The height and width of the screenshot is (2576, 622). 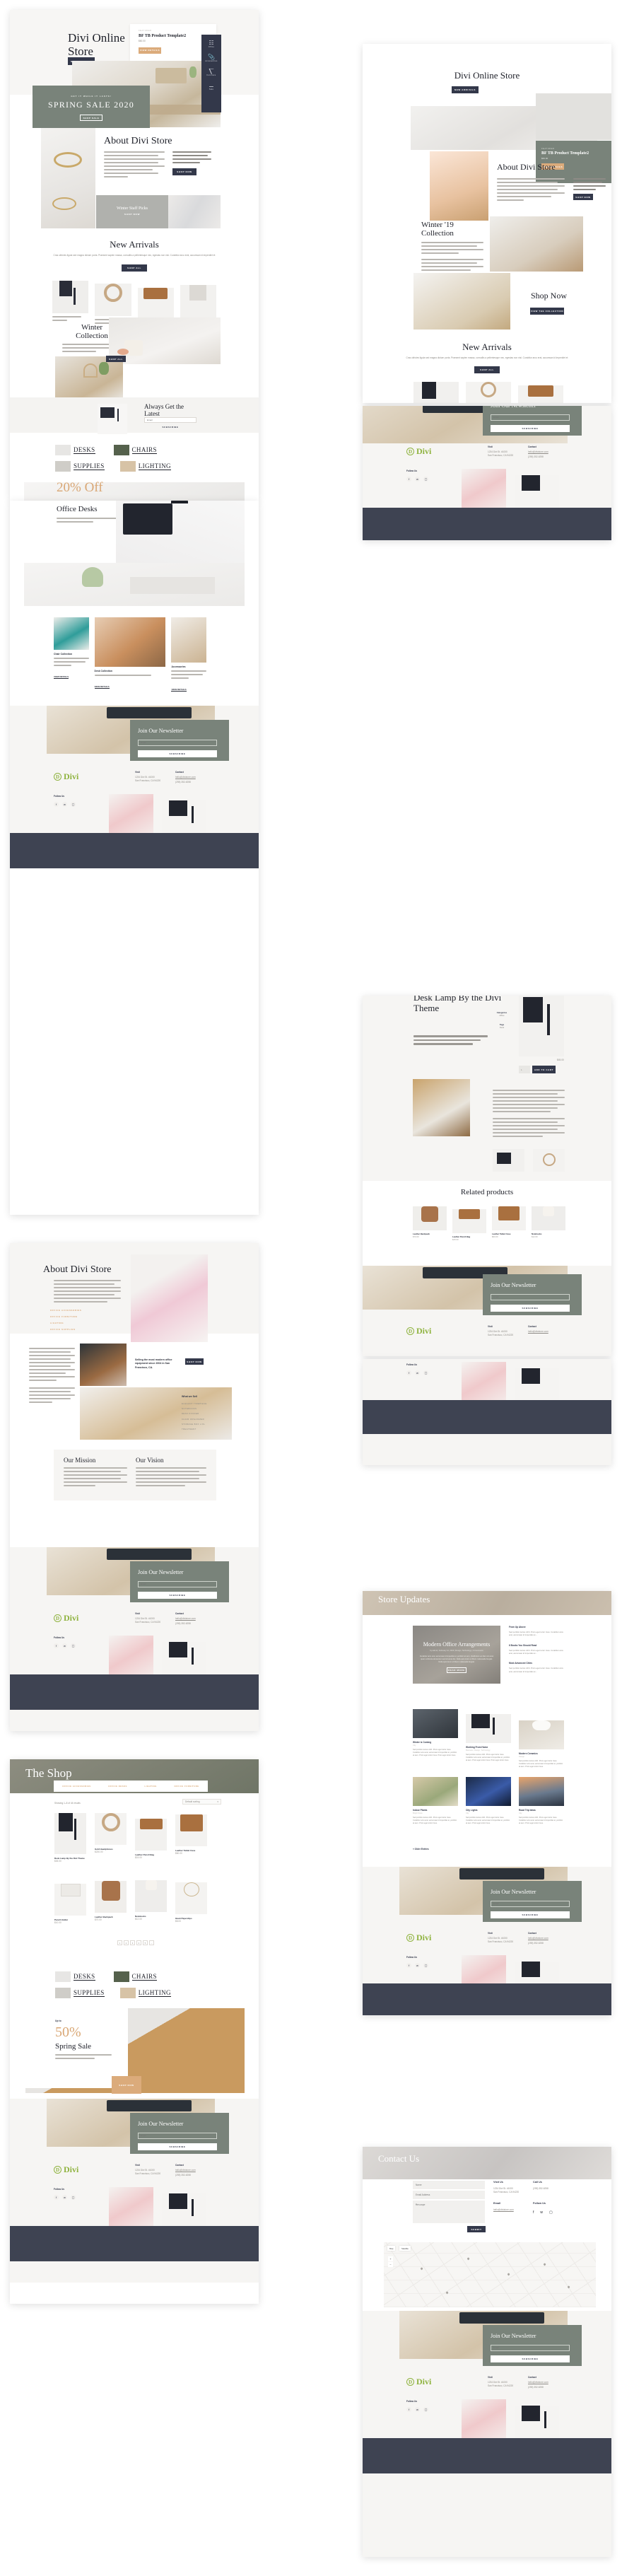 I want to click on page-number: 5, so click(x=145, y=1942).